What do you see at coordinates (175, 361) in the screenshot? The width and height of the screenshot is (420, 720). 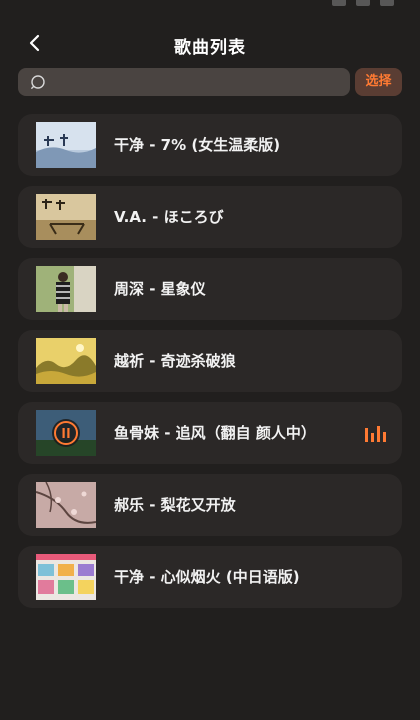 I see `song-title: 越祈 - 奇迹杀破狼` at bounding box center [175, 361].